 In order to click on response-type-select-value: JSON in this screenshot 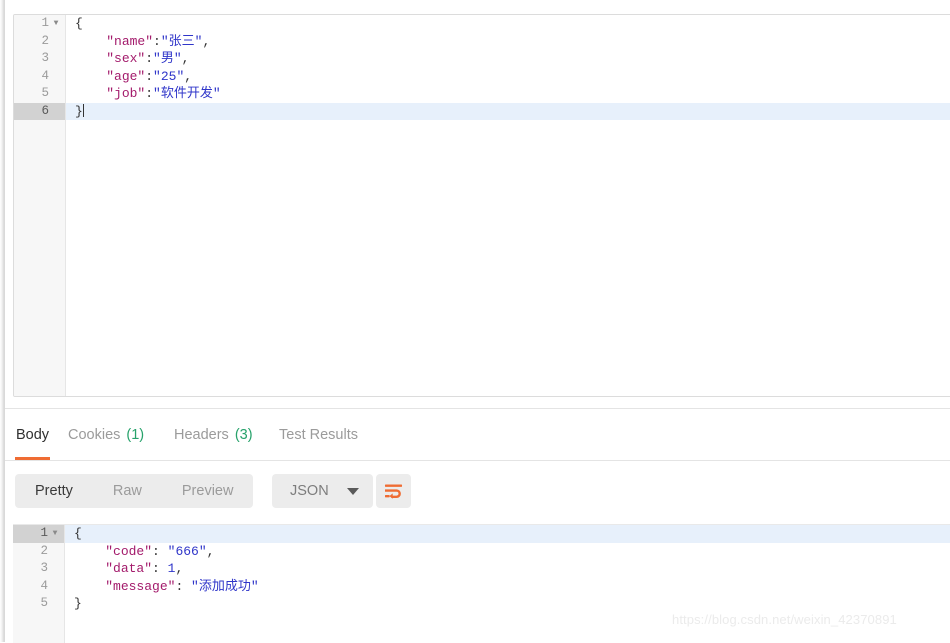, I will do `click(309, 491)`.